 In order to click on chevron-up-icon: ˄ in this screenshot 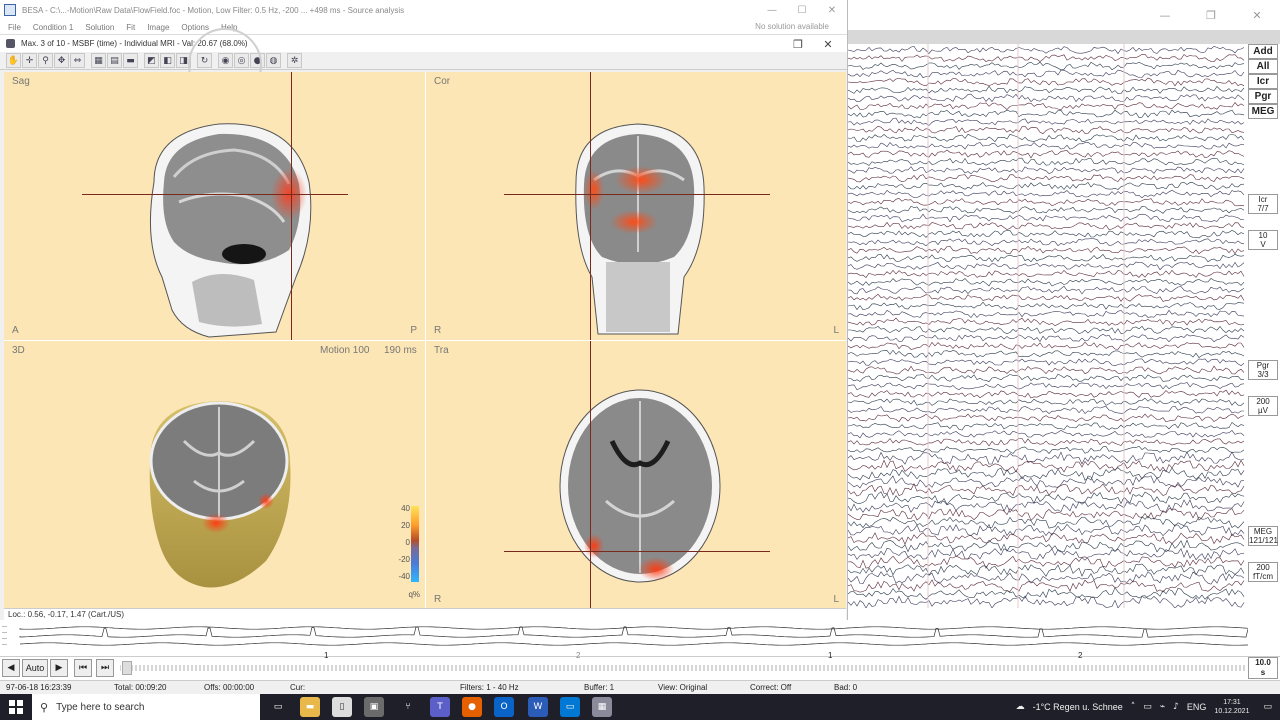, I will do `click(1133, 707)`.